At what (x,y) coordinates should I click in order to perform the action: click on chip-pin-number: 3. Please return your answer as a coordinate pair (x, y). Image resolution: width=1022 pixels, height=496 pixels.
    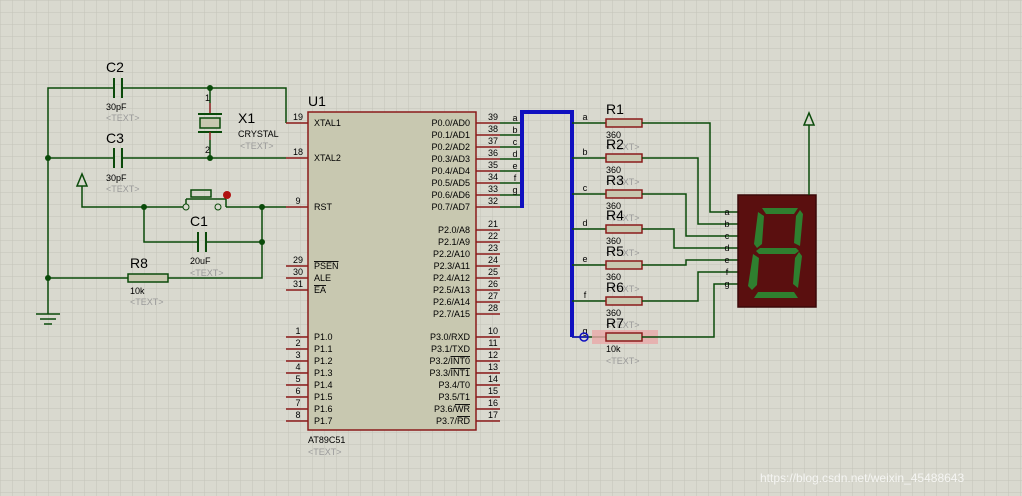
    Looking at the image, I should click on (297, 355).